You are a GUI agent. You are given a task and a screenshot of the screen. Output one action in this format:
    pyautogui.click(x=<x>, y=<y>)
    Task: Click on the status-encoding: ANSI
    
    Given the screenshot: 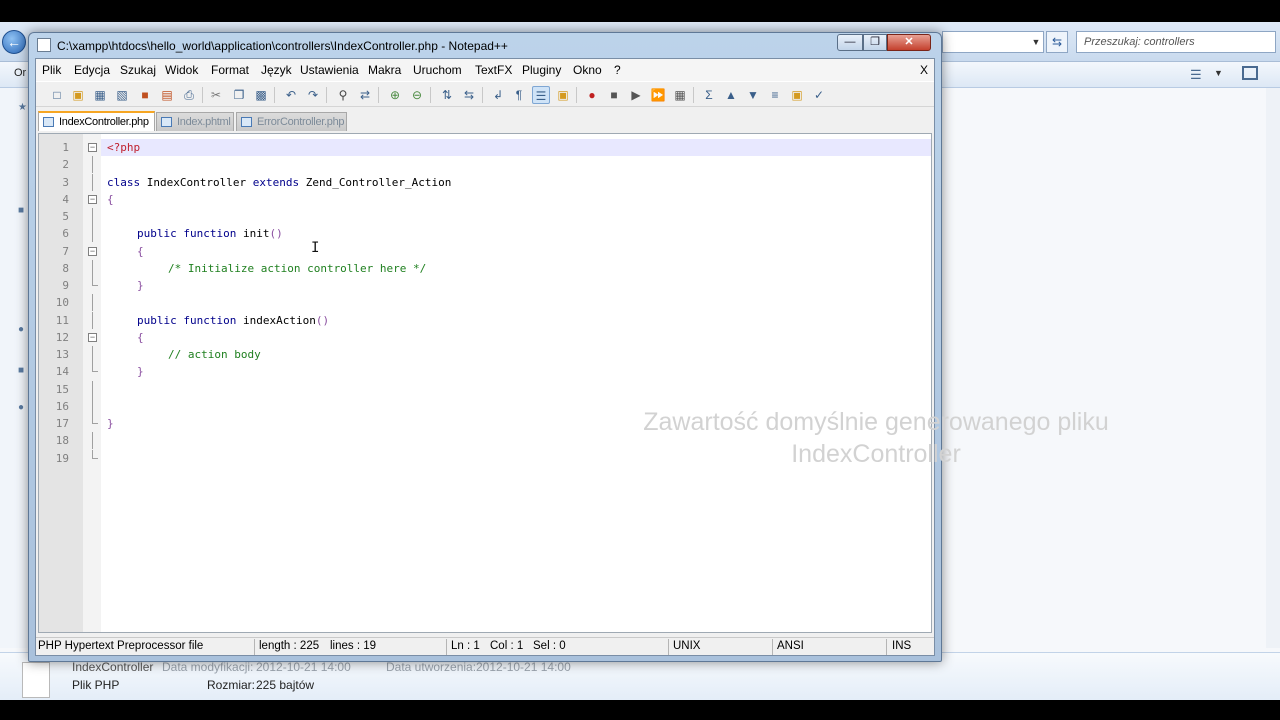 What is the action you would take?
    pyautogui.click(x=790, y=646)
    